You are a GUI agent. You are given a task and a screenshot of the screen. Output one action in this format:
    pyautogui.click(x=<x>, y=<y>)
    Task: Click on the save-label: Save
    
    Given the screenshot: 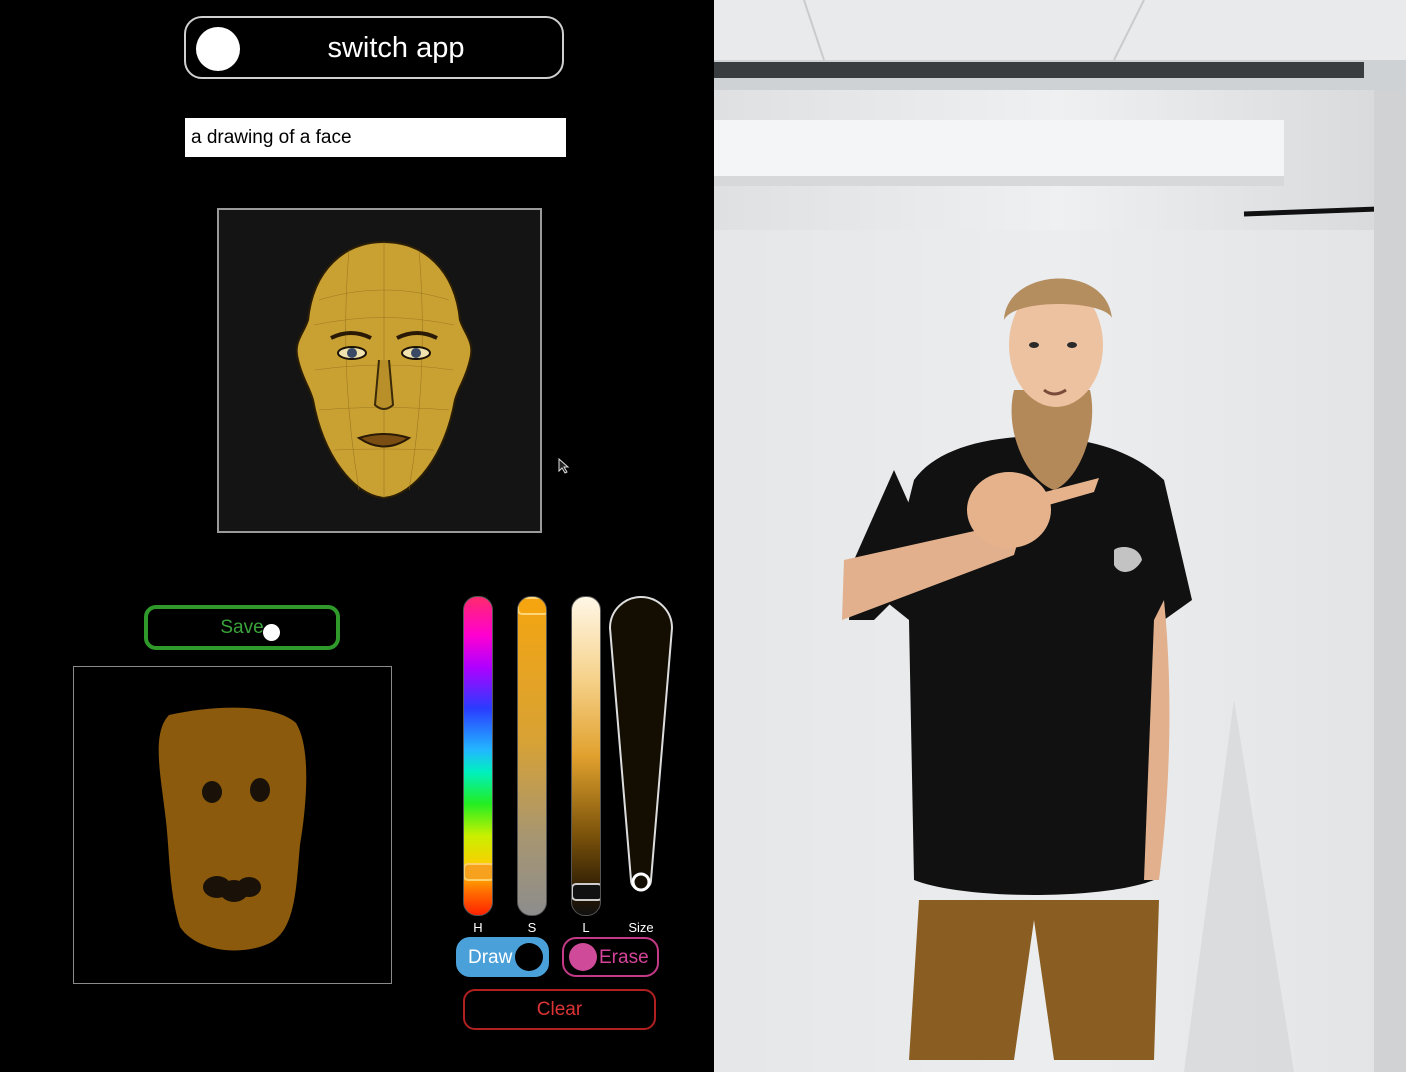 What is the action you would take?
    pyautogui.click(x=242, y=627)
    